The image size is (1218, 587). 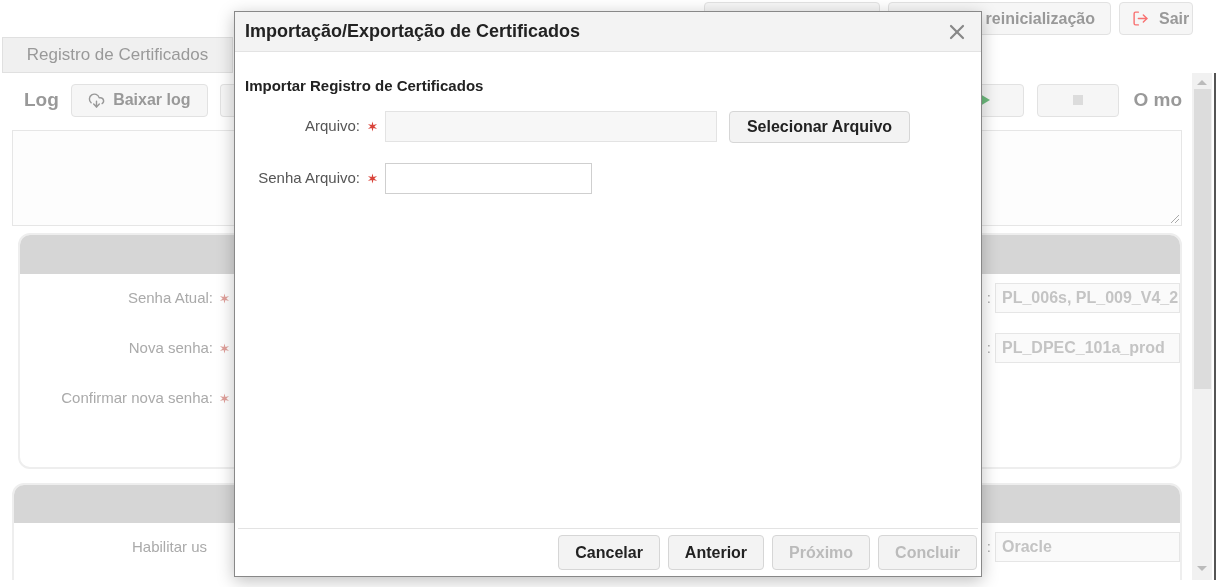 I want to click on status-text: O mo, so click(x=1157, y=99).